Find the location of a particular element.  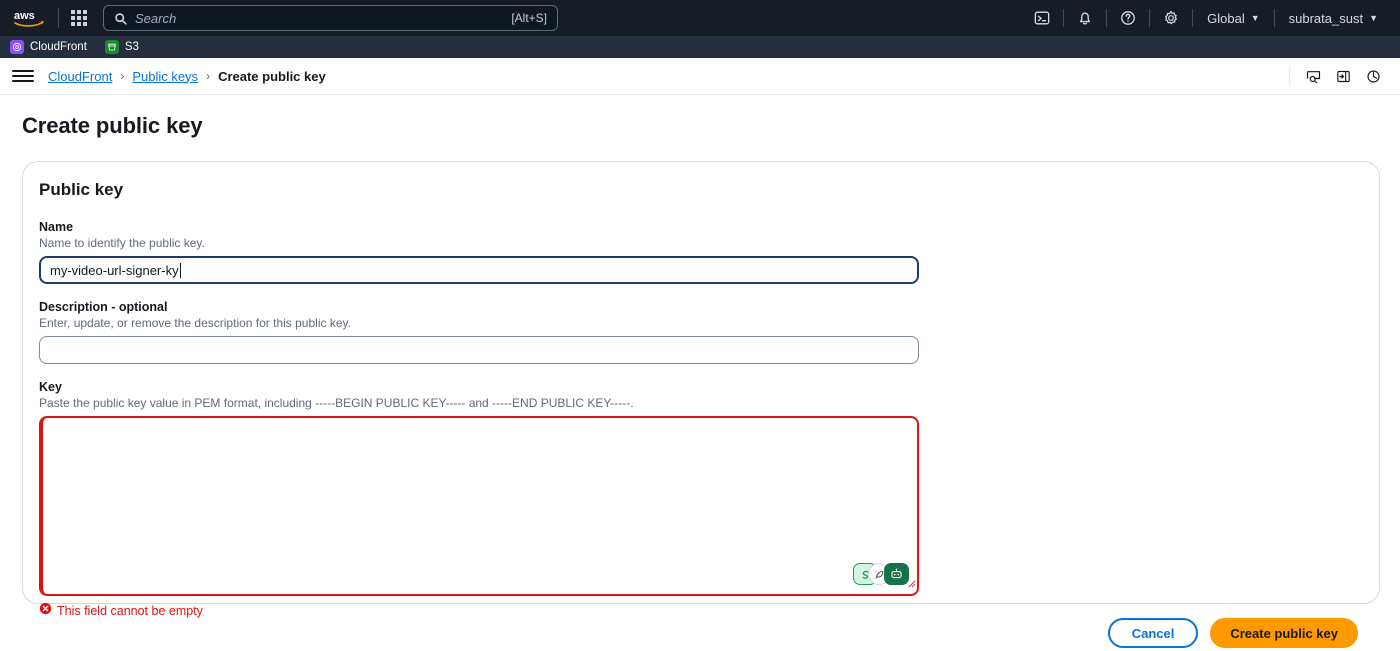

sidebar-toggle-hamburger-icon is located at coordinates (23, 76).